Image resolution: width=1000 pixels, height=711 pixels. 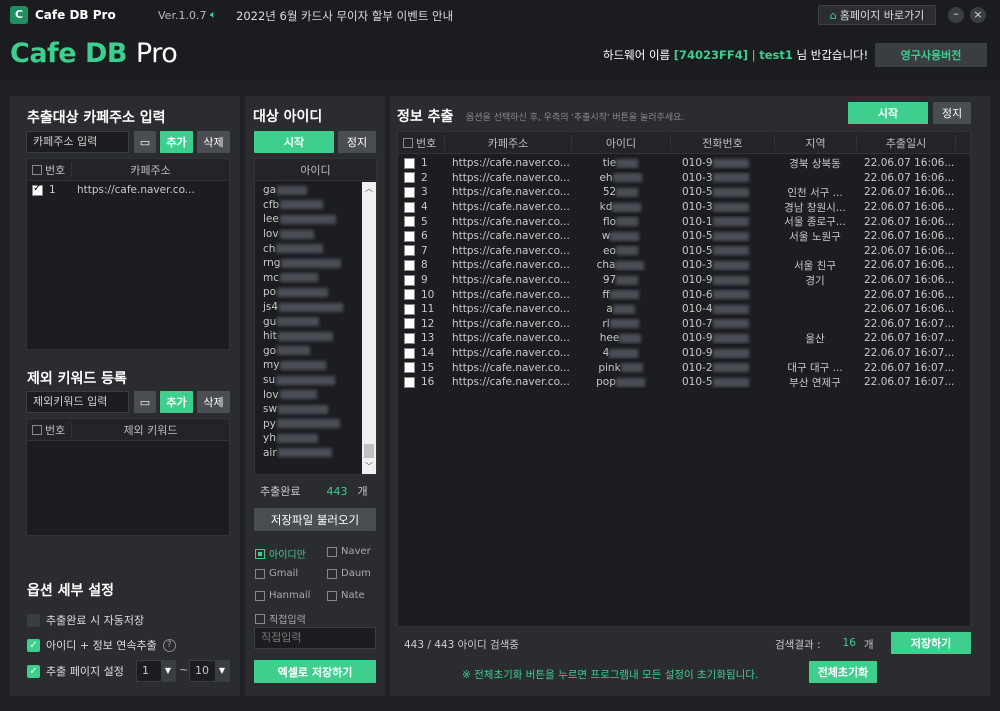 I want to click on radio-daum: Daum, so click(x=349, y=573).